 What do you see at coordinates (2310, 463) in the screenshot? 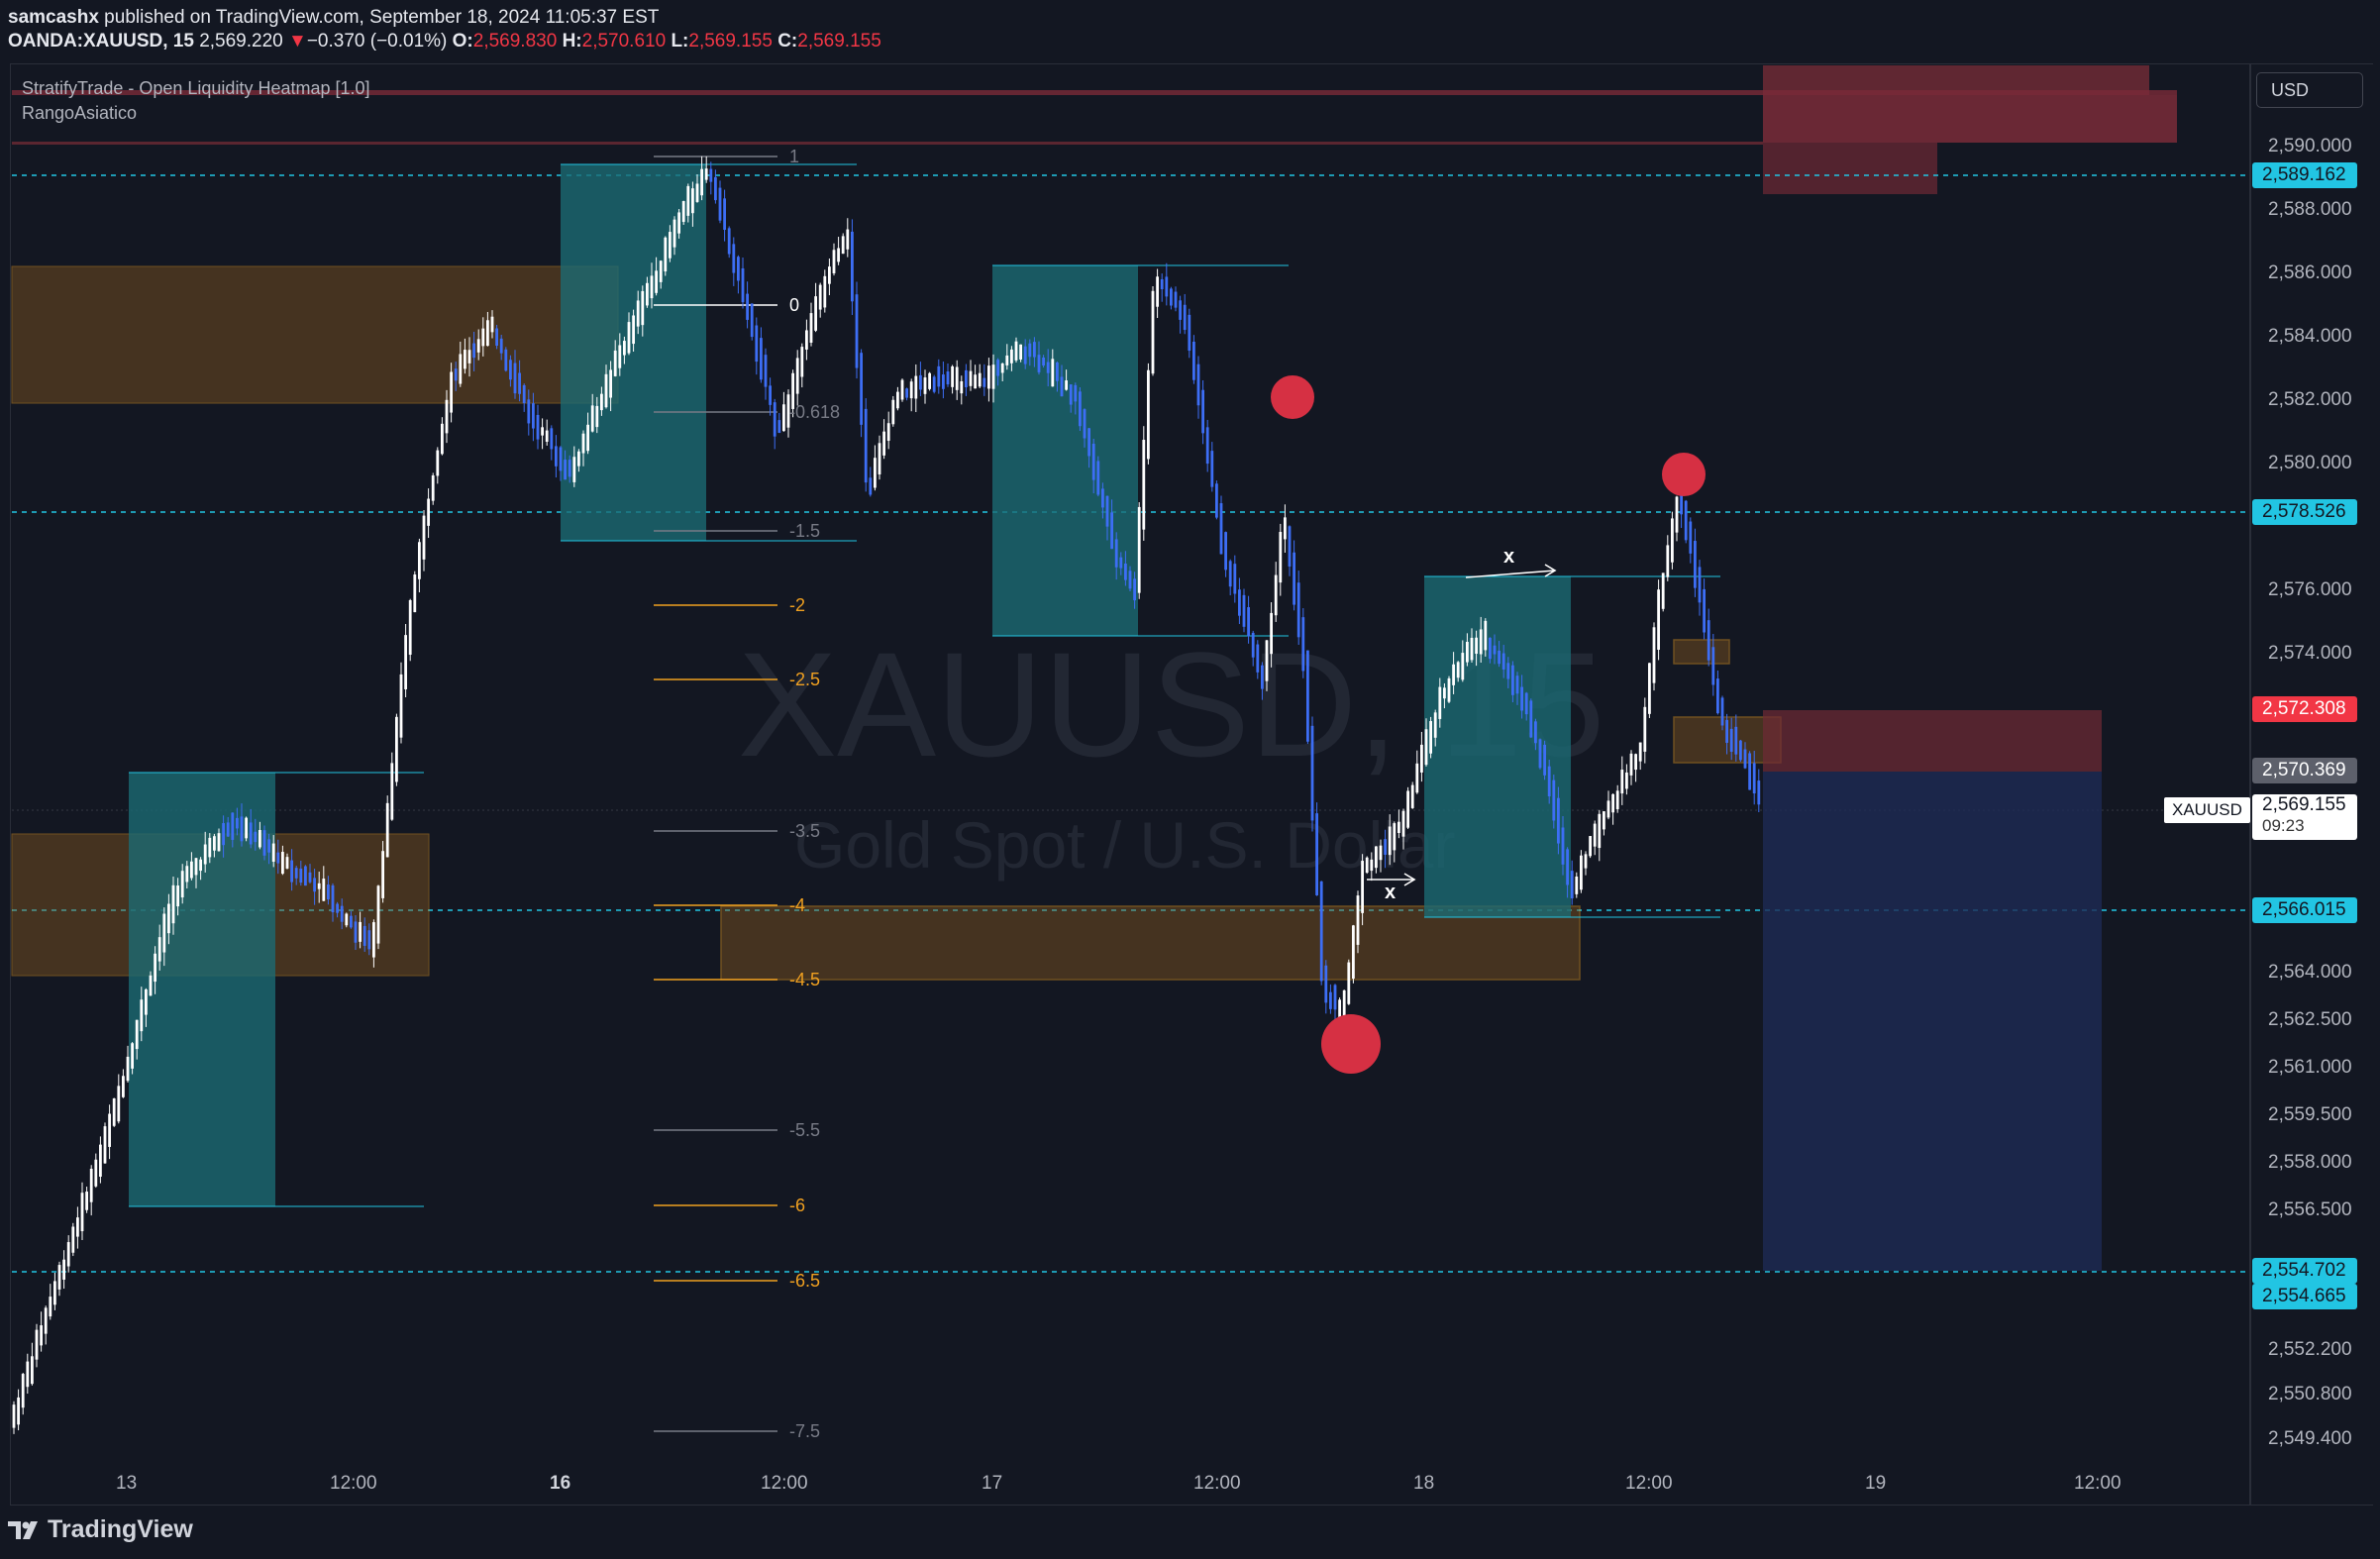
I see `price-label: 2,580.000` at bounding box center [2310, 463].